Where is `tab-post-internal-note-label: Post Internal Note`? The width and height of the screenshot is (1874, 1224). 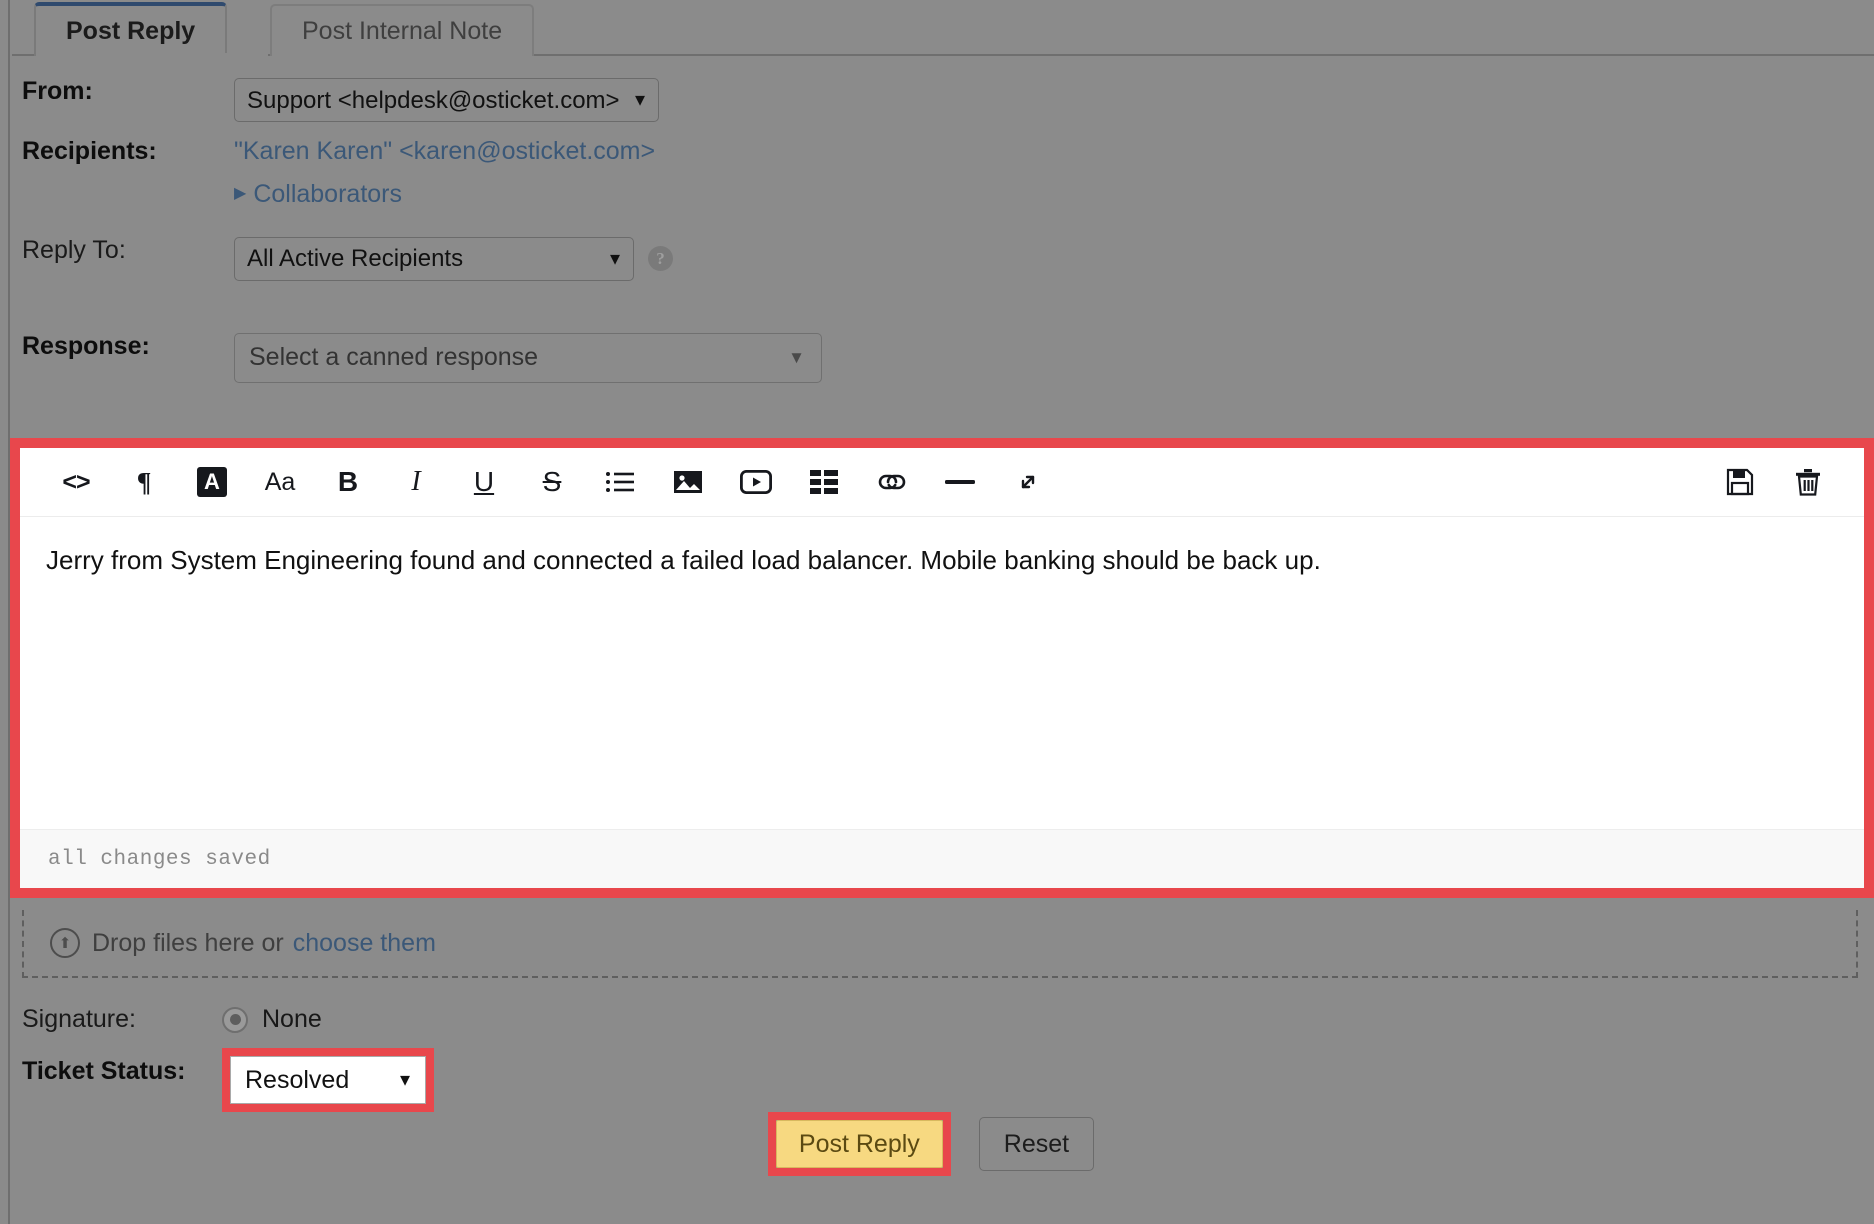
tab-post-internal-note-label: Post Internal Note is located at coordinates (402, 30).